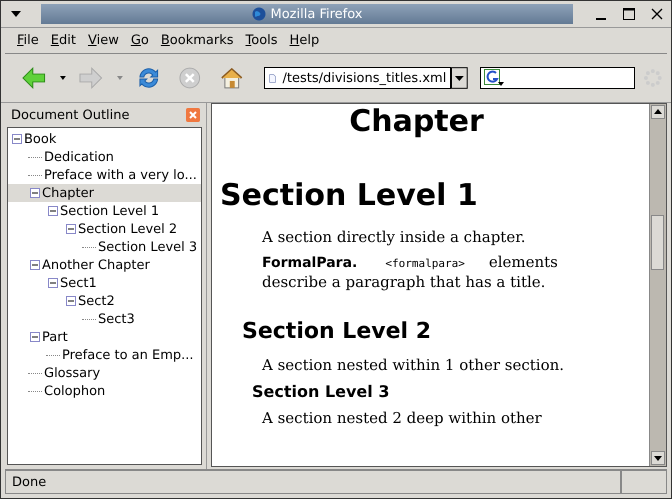 This screenshot has height=499, width=672. What do you see at coordinates (629, 14) in the screenshot?
I see `maximize-icon` at bounding box center [629, 14].